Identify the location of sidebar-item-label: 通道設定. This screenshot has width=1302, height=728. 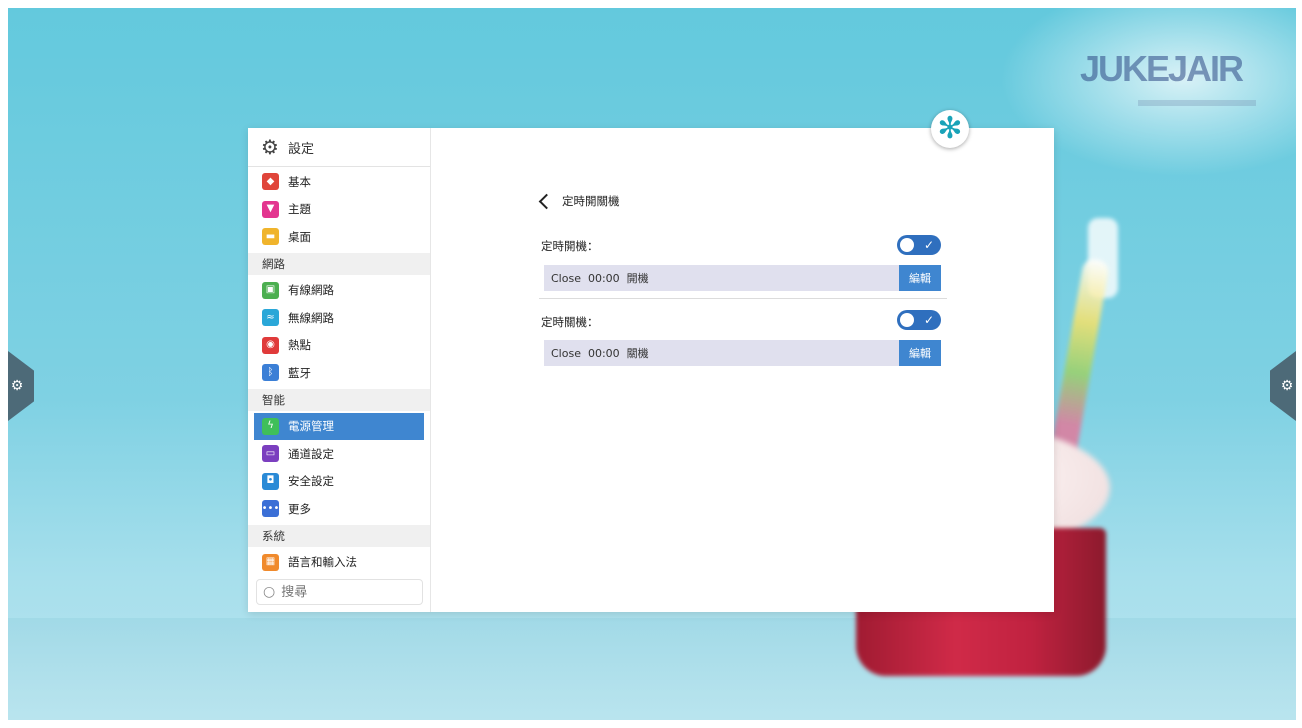
(311, 453).